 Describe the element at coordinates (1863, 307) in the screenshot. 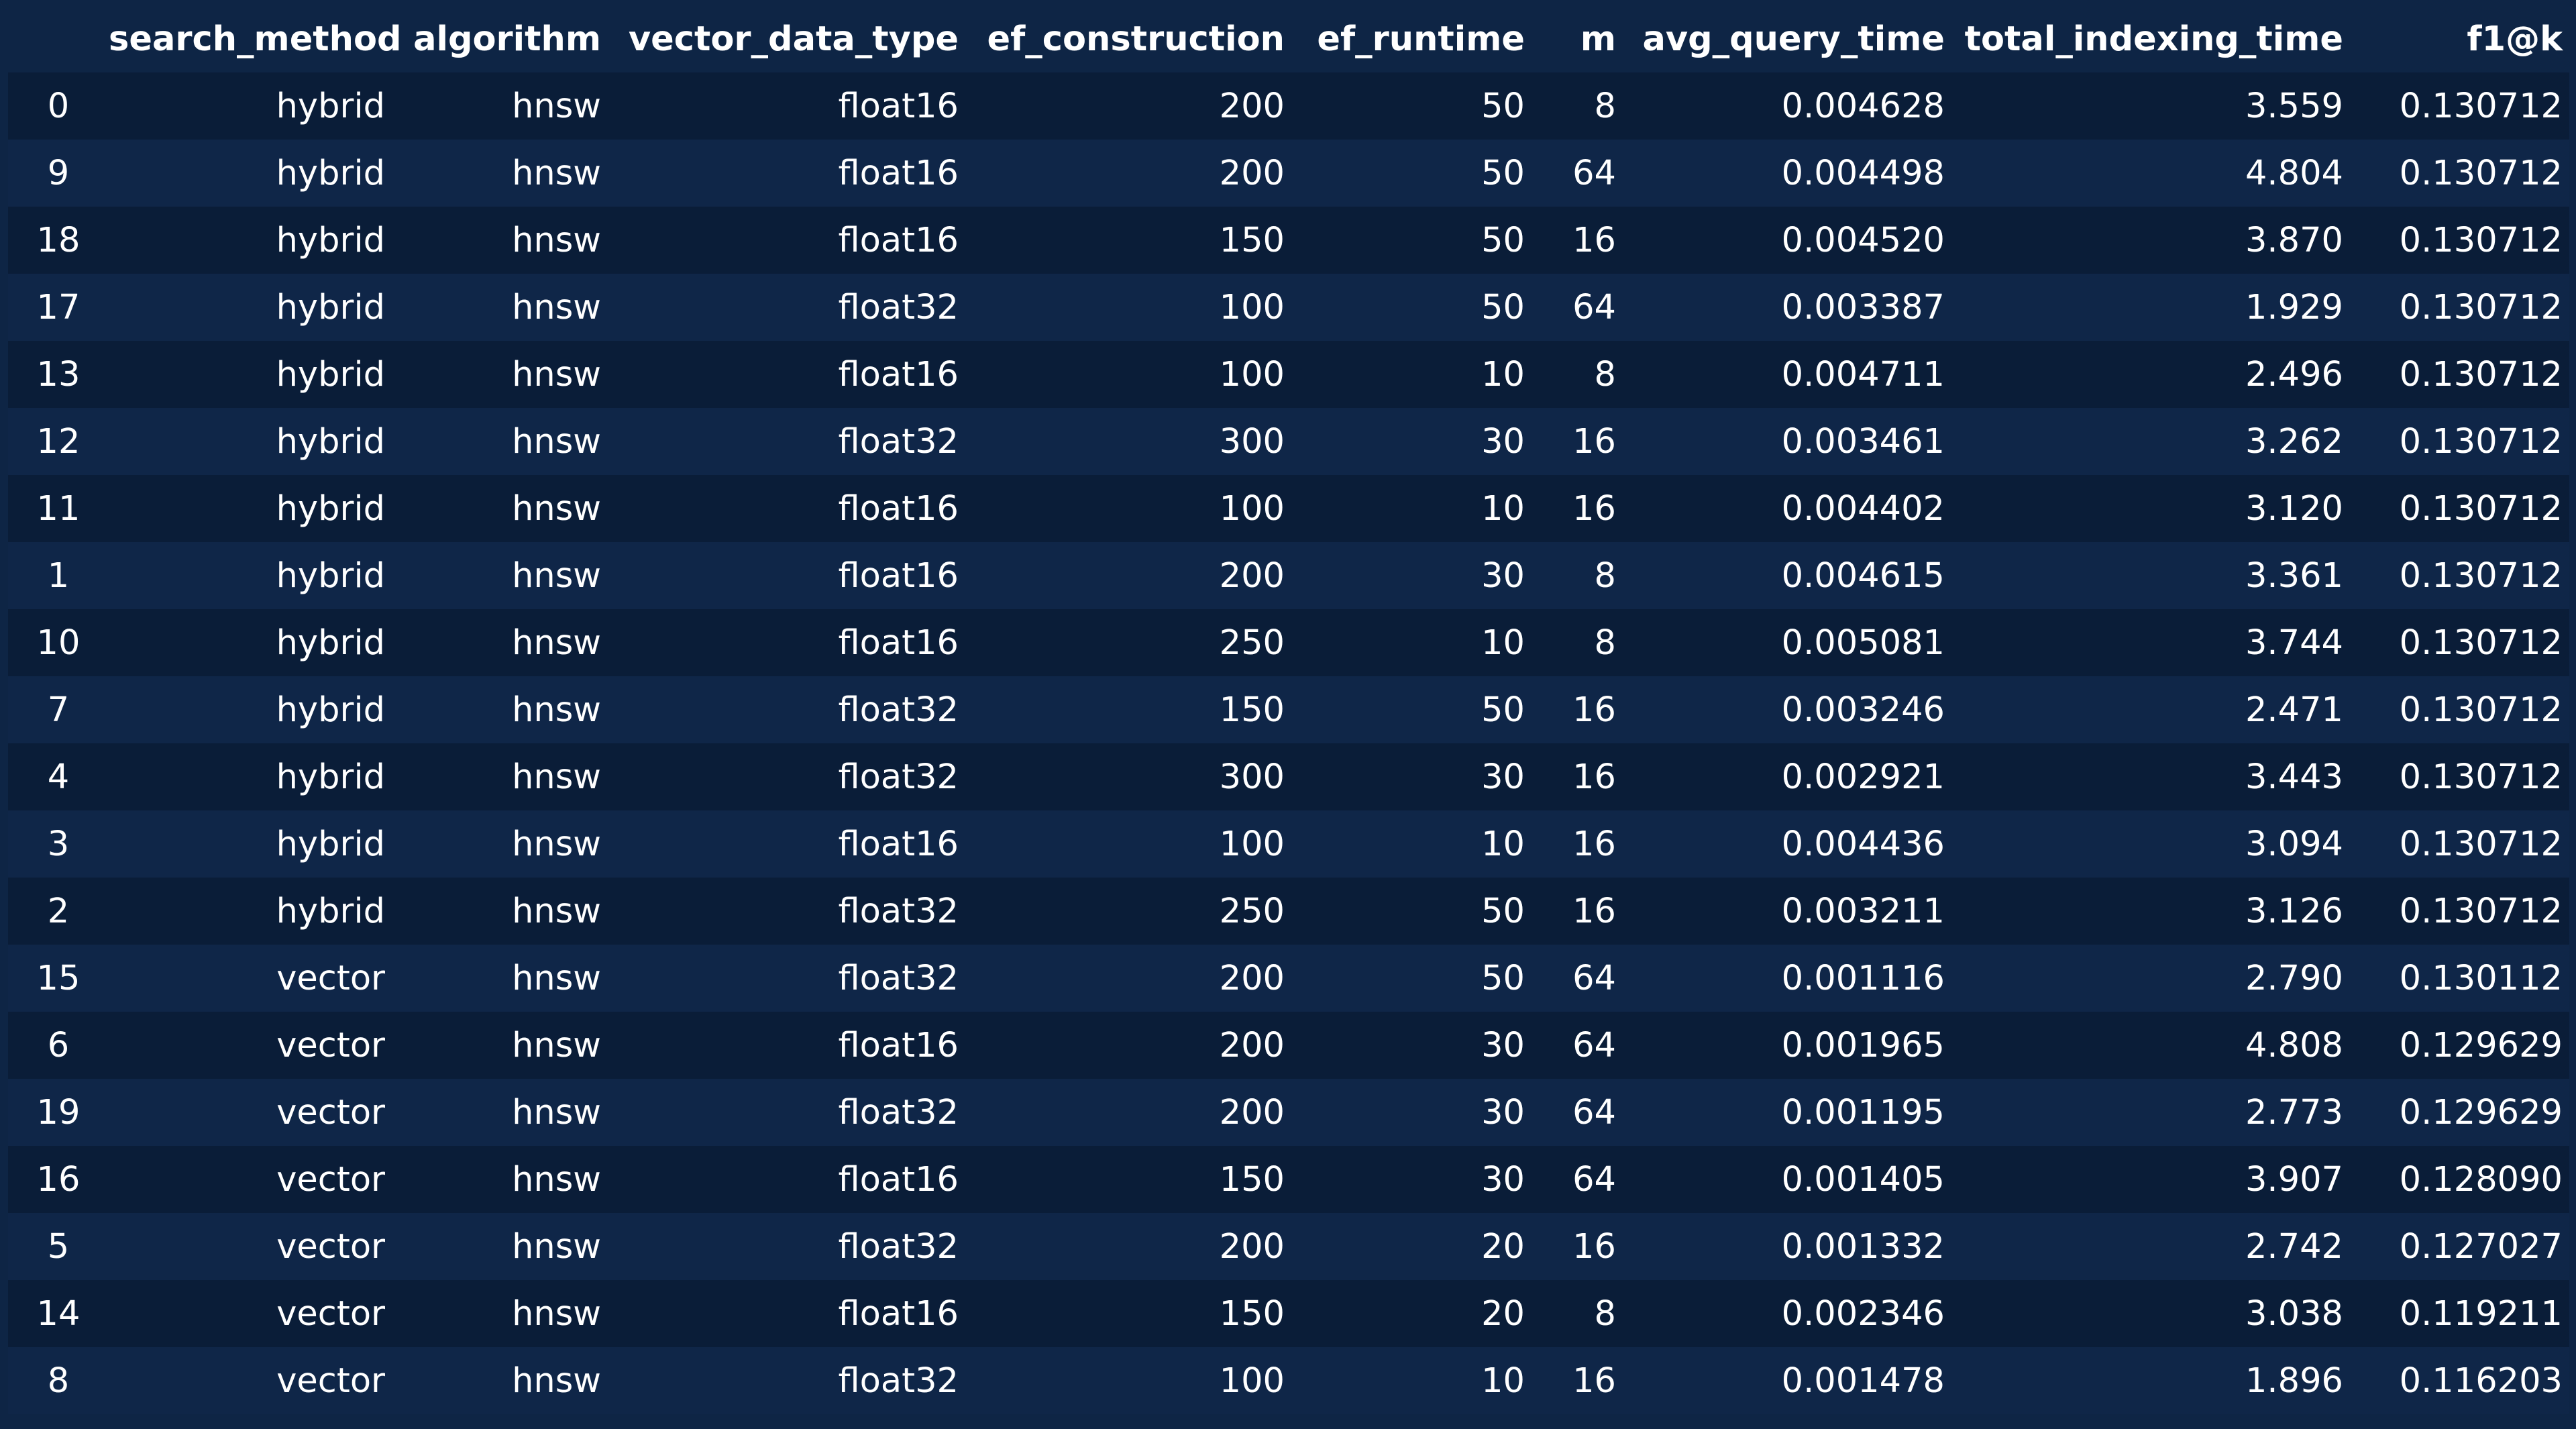

I see `cell-avg-query-time: 0.003387` at that location.